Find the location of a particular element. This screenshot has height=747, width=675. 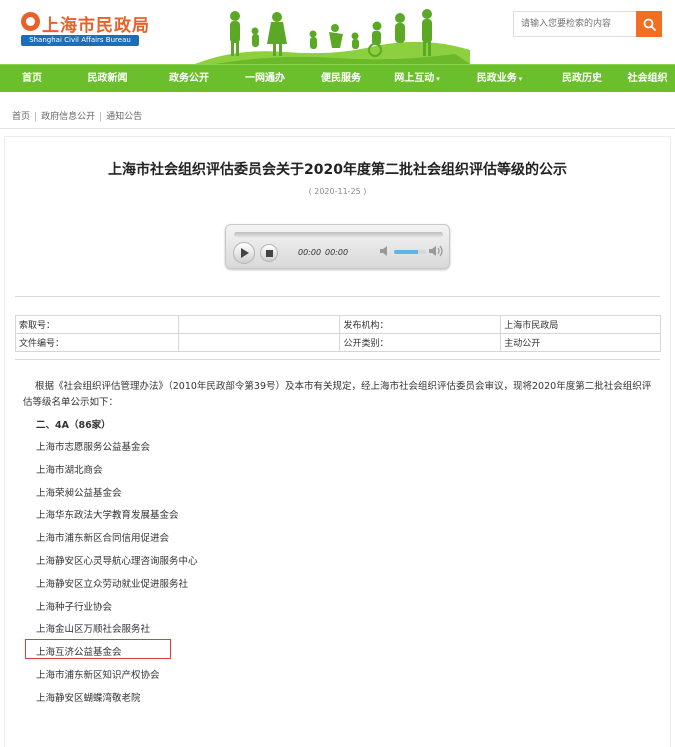

nav-item-label: 民政历史 is located at coordinates (582, 78).